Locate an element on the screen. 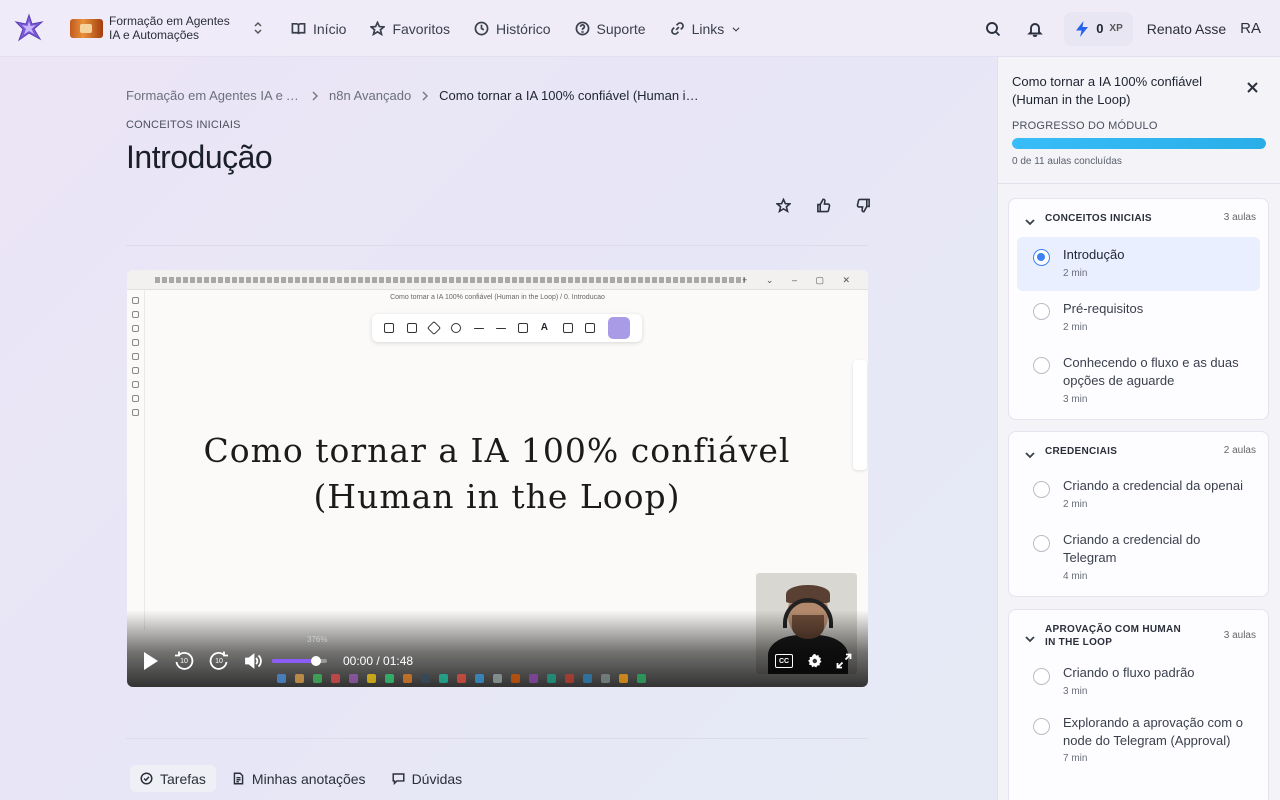  xp-value: 0 is located at coordinates (1100, 28).